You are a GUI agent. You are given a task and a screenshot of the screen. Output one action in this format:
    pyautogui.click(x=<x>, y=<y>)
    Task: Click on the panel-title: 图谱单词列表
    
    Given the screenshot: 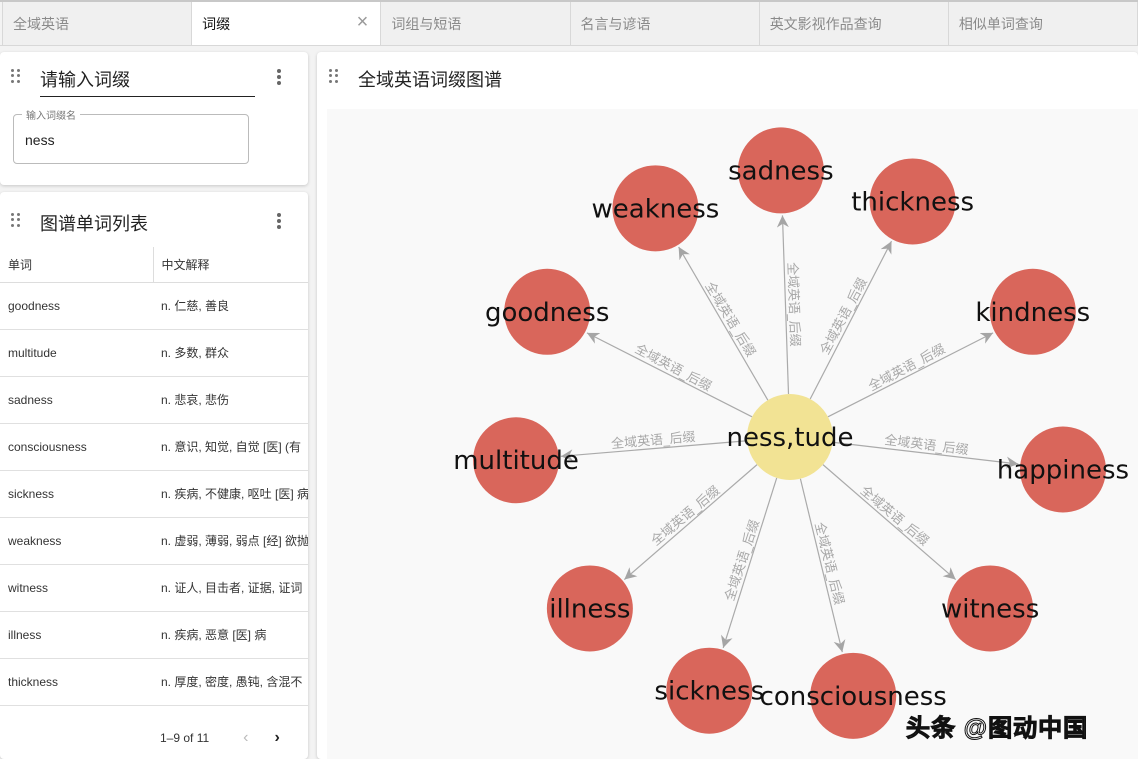 What is the action you would take?
    pyautogui.click(x=94, y=224)
    